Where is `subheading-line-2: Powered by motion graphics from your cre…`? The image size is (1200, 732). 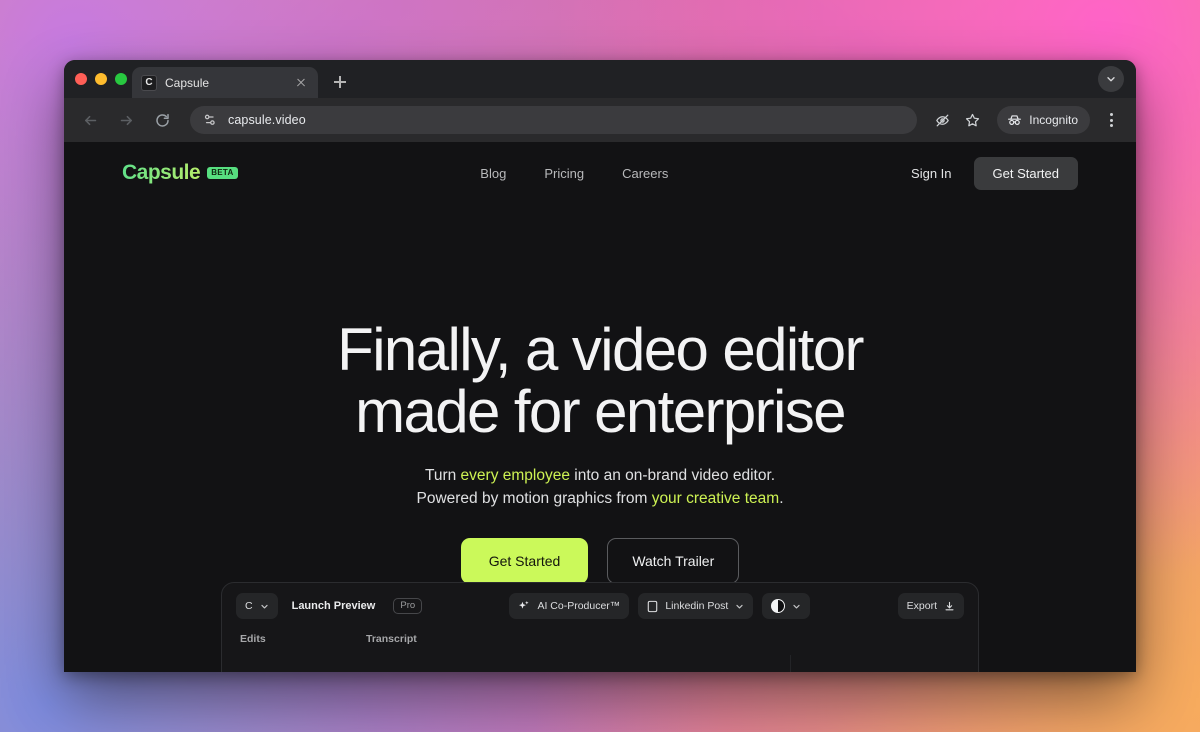
subheading-line-2: Powered by motion graphics from your cre… is located at coordinates (600, 498).